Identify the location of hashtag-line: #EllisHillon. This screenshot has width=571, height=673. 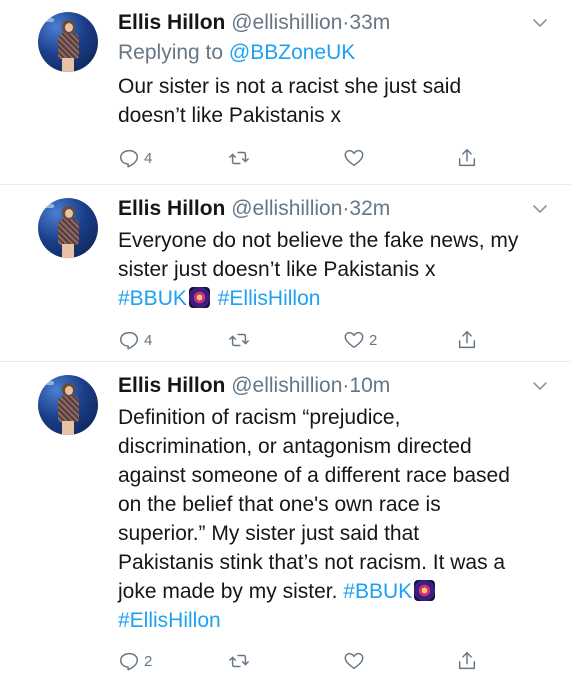
(338, 620).